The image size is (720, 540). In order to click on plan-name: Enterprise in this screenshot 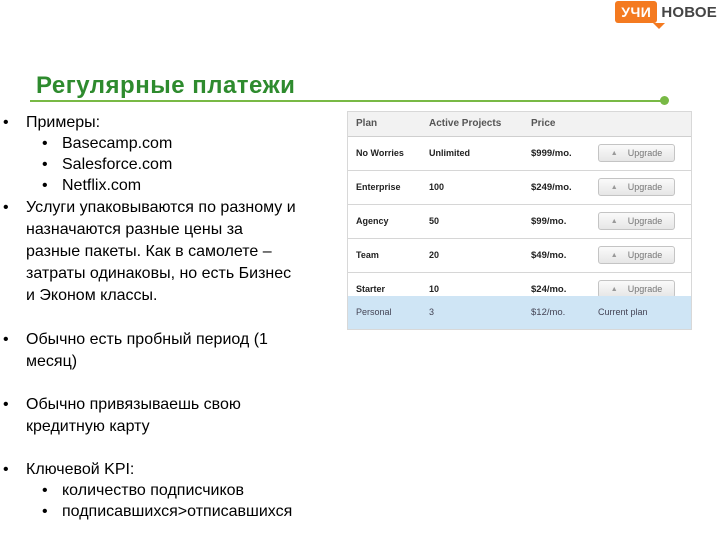, I will do `click(378, 187)`.